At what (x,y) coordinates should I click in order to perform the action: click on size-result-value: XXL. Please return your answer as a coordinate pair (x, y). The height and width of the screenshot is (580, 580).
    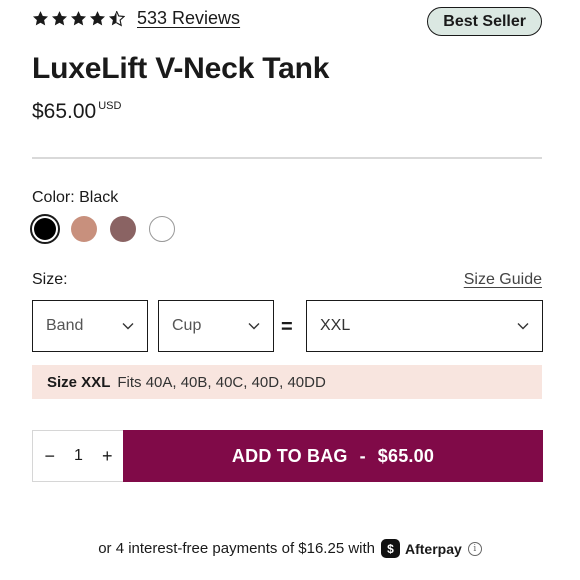
    Looking at the image, I should click on (335, 325).